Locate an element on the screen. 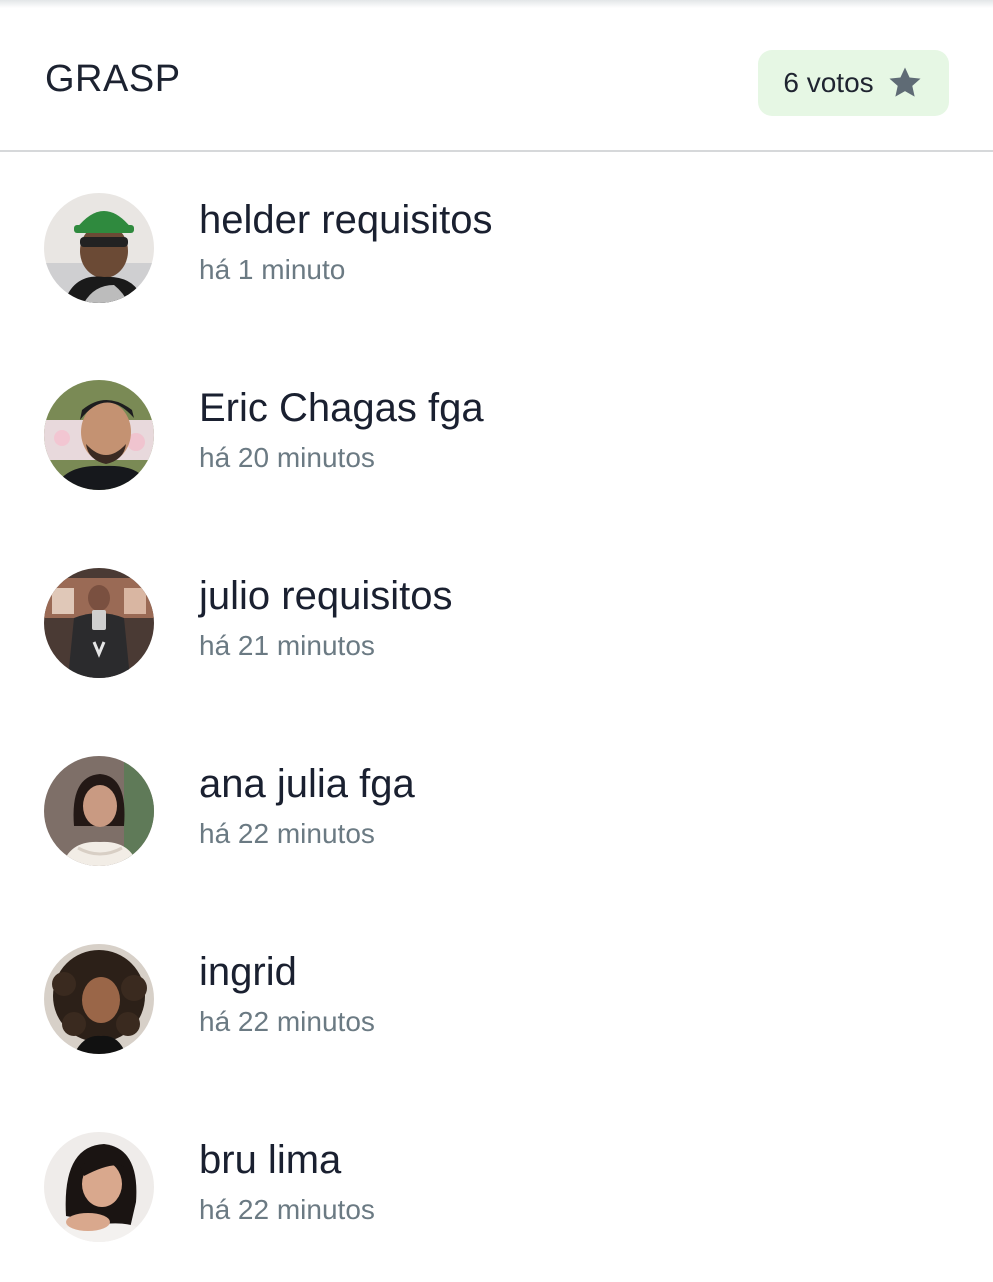  header: GRASP 6 votos is located at coordinates (496, 76).